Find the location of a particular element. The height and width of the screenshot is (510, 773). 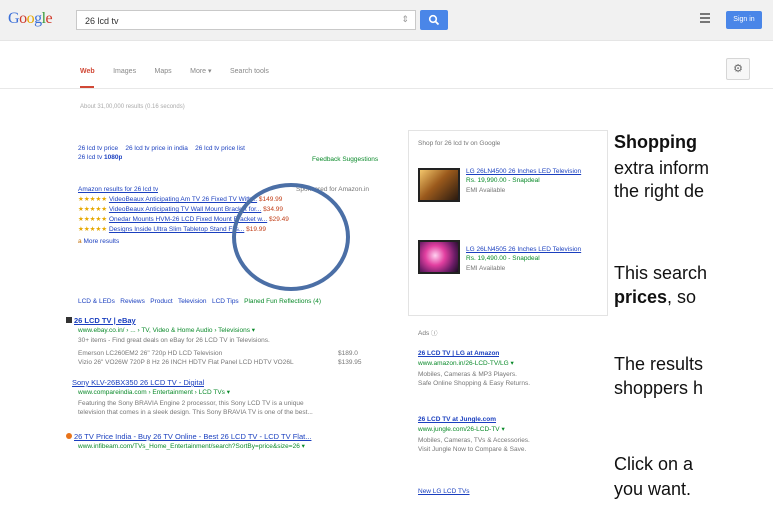

ad-link: LCD & LEDs is located at coordinates (96, 301).